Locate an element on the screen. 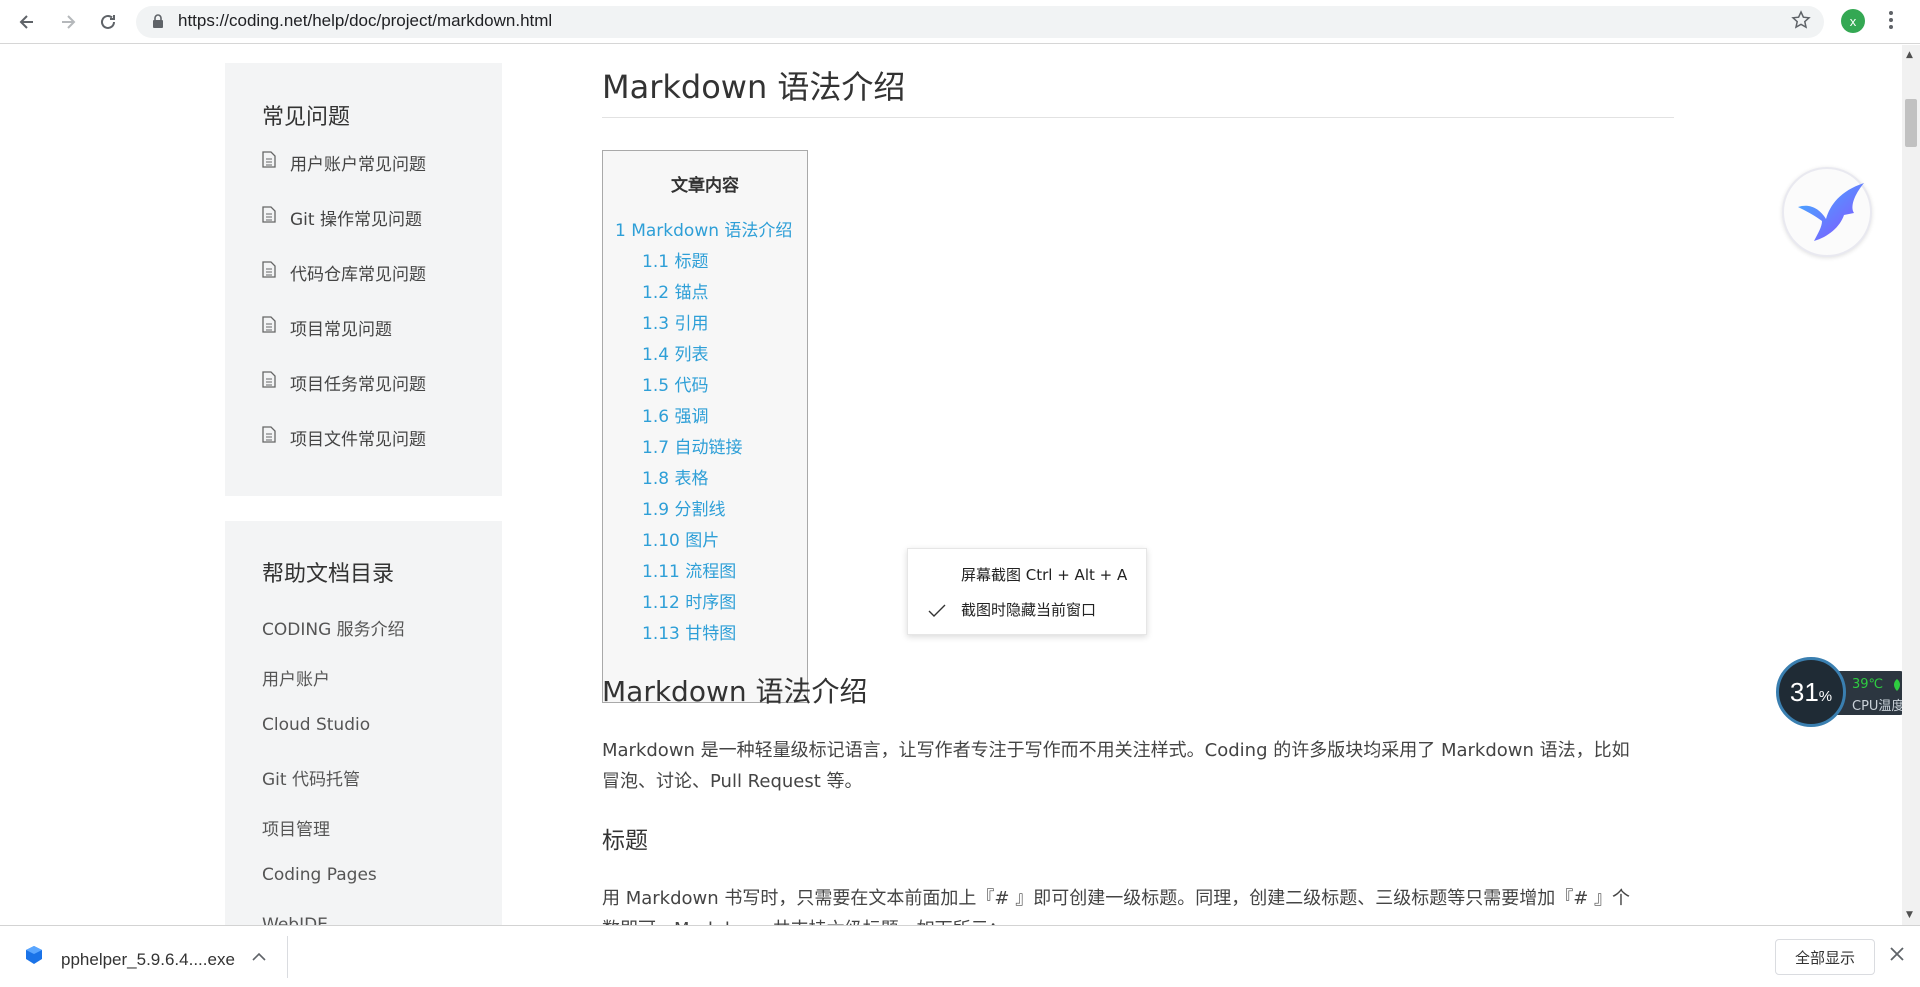  toc-link: 1.13 甘特图 is located at coordinates (689, 631).